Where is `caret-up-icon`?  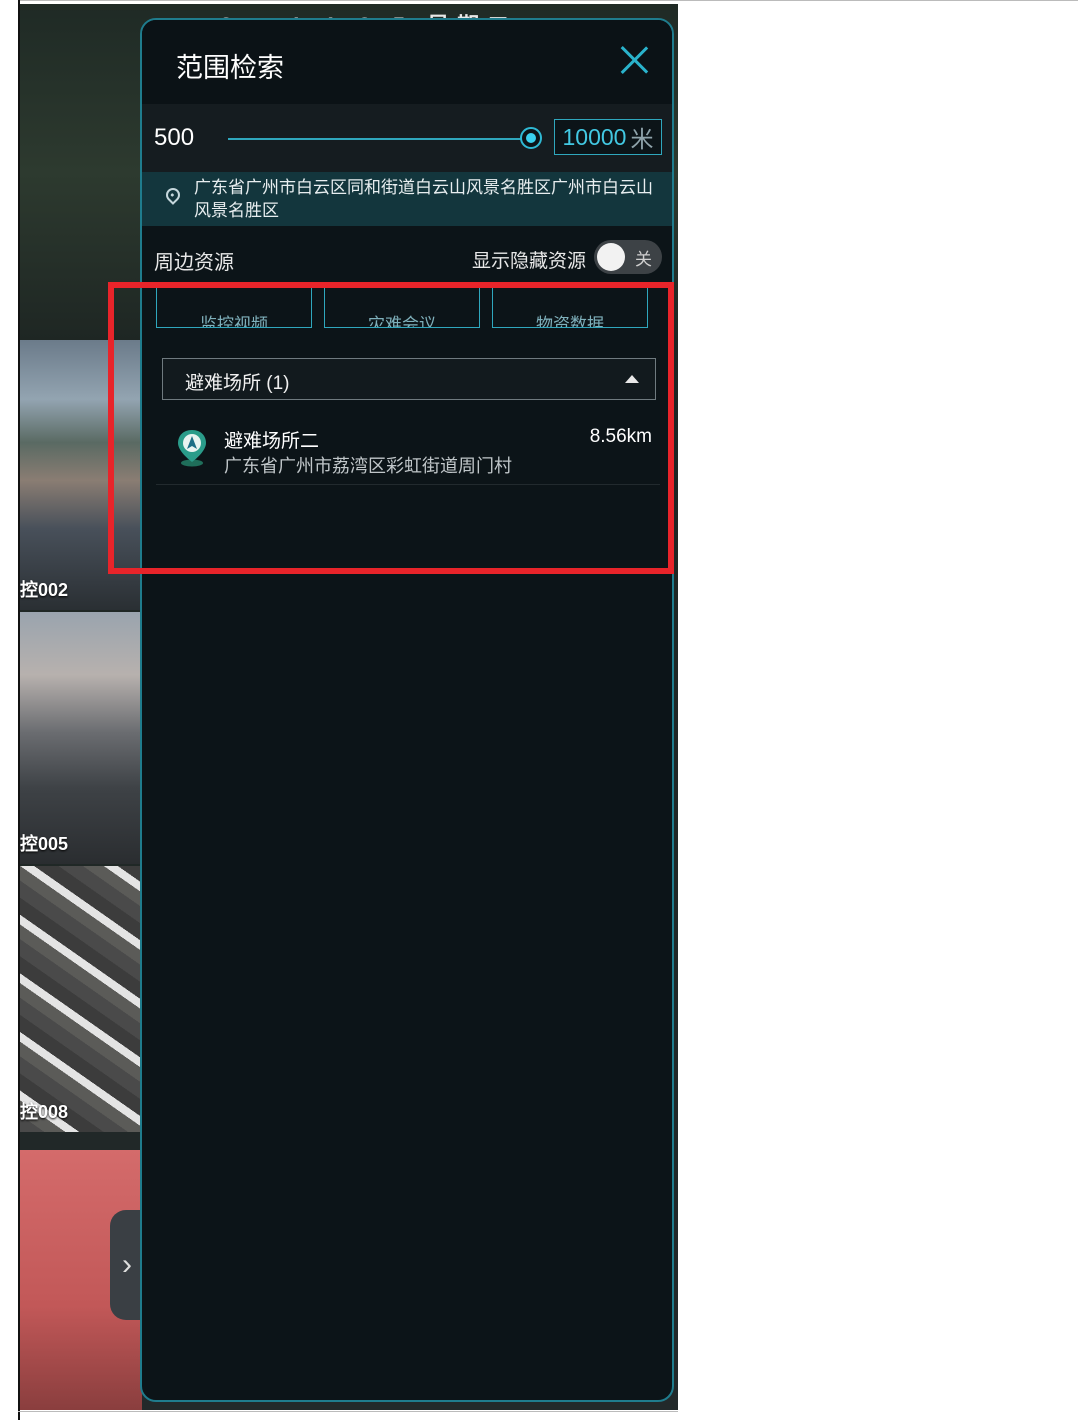 caret-up-icon is located at coordinates (632, 379).